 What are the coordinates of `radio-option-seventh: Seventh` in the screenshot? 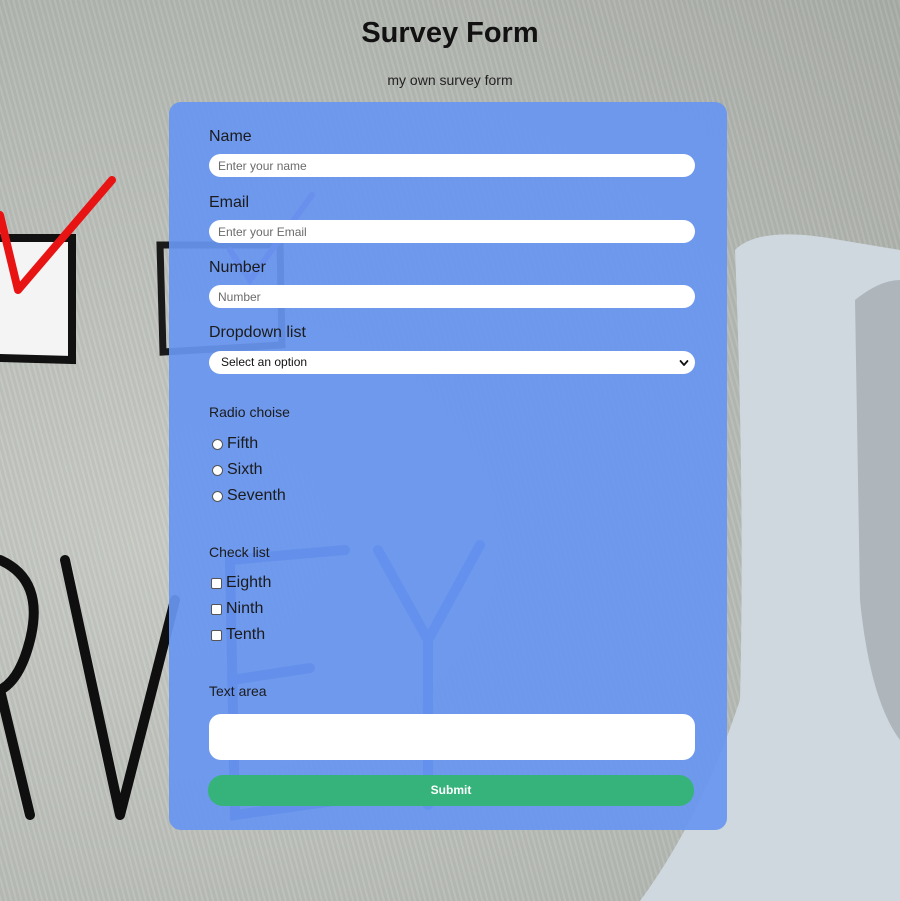 It's located at (249, 496).